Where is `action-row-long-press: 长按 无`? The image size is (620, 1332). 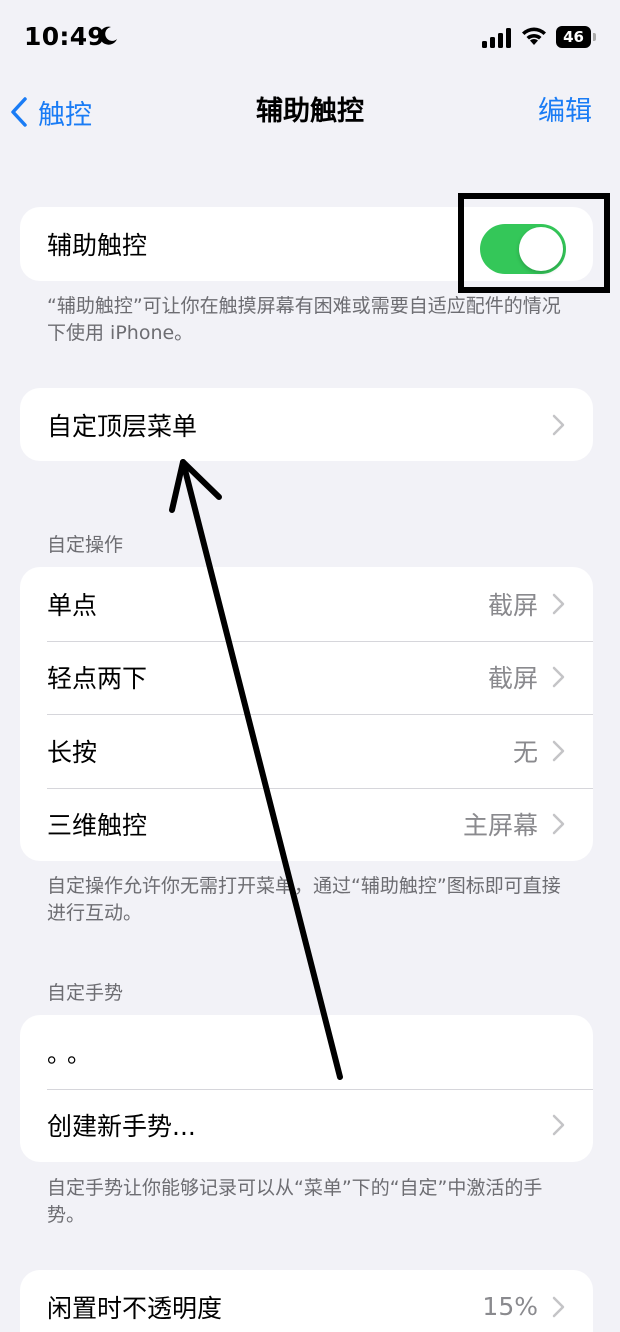
action-row-long-press: 长按 无 is located at coordinates (306, 751).